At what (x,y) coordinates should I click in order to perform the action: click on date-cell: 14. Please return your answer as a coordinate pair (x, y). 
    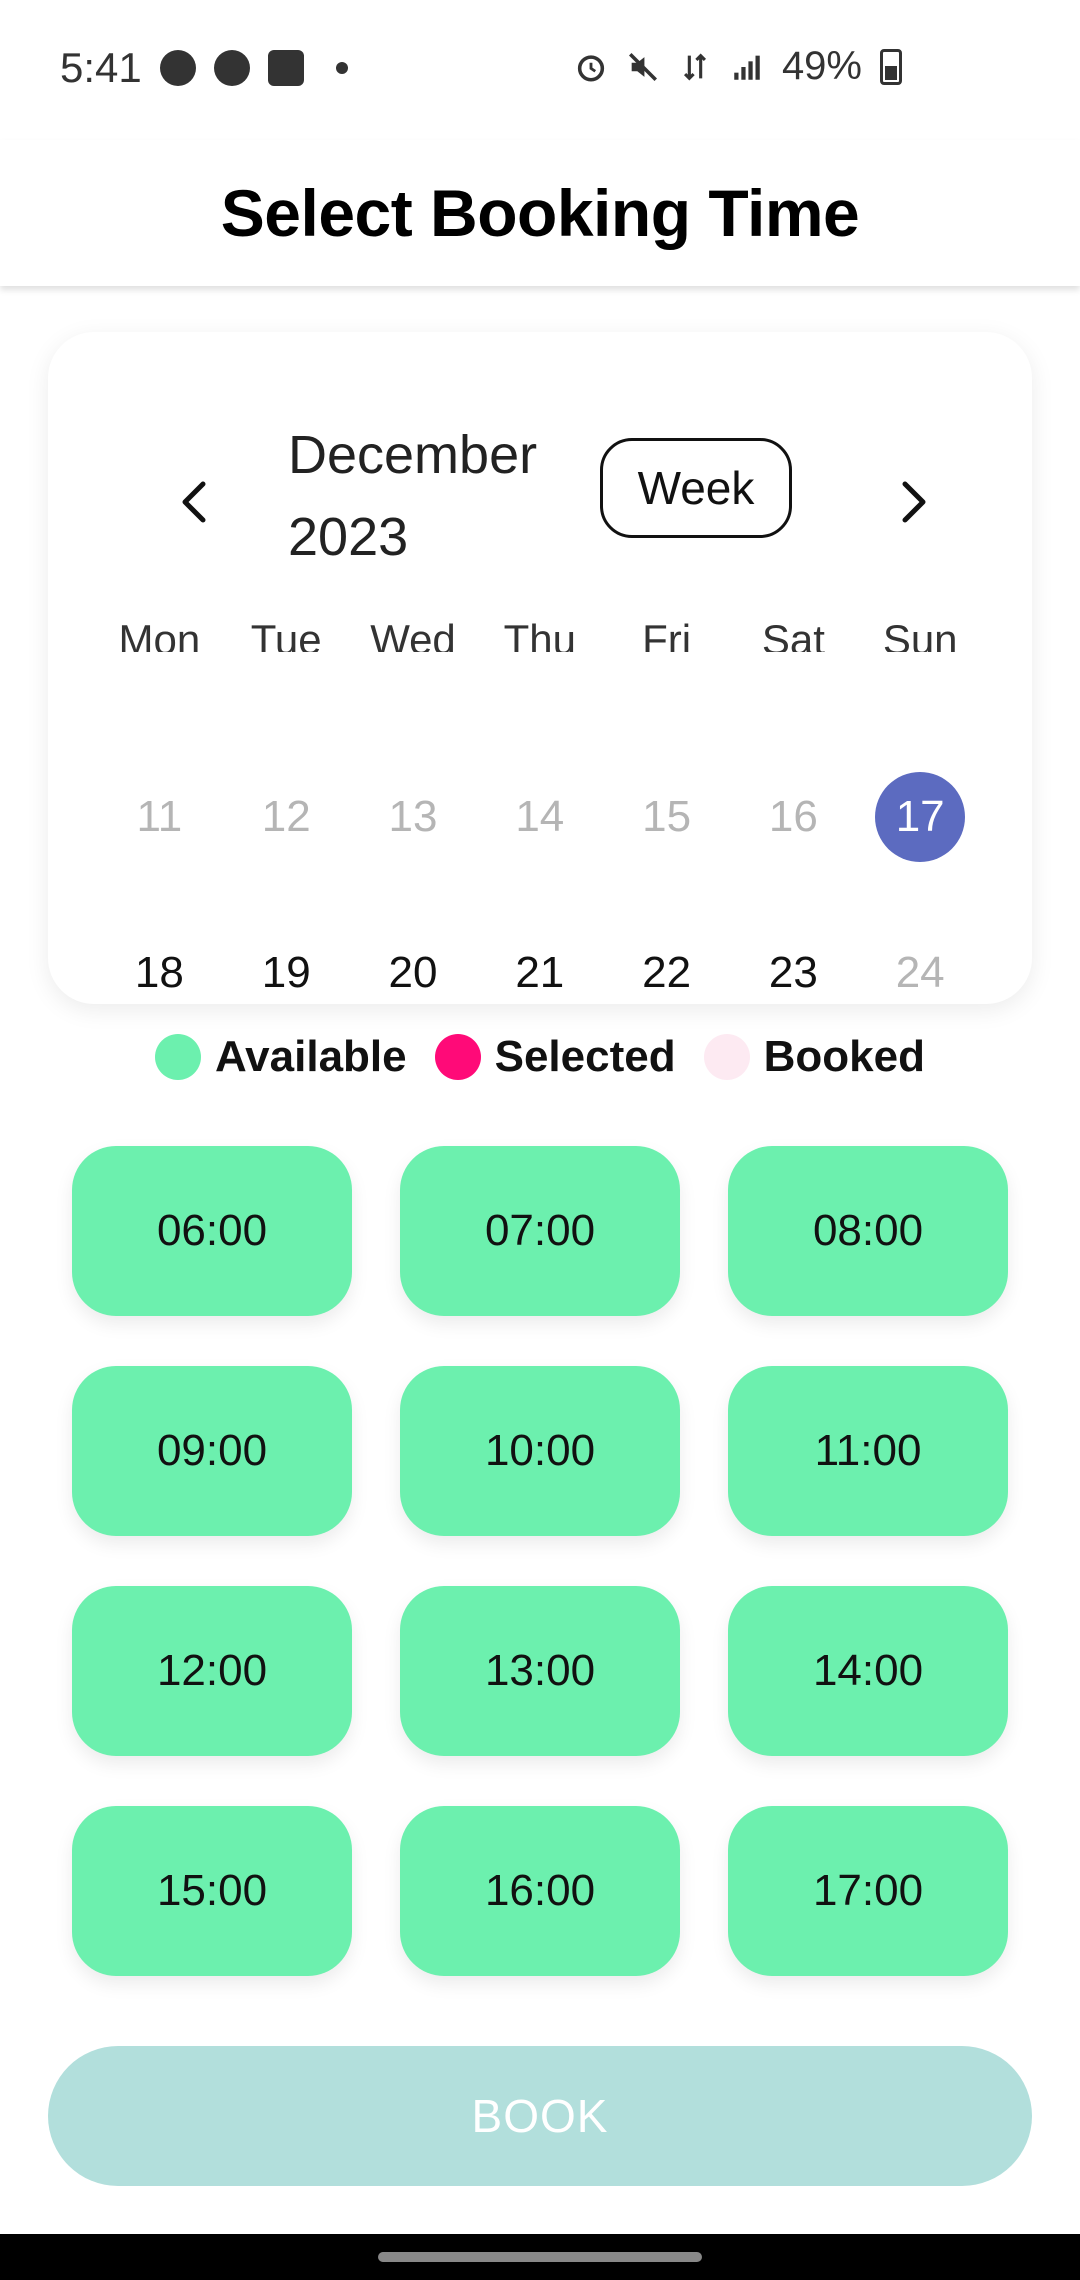
    Looking at the image, I should click on (540, 816).